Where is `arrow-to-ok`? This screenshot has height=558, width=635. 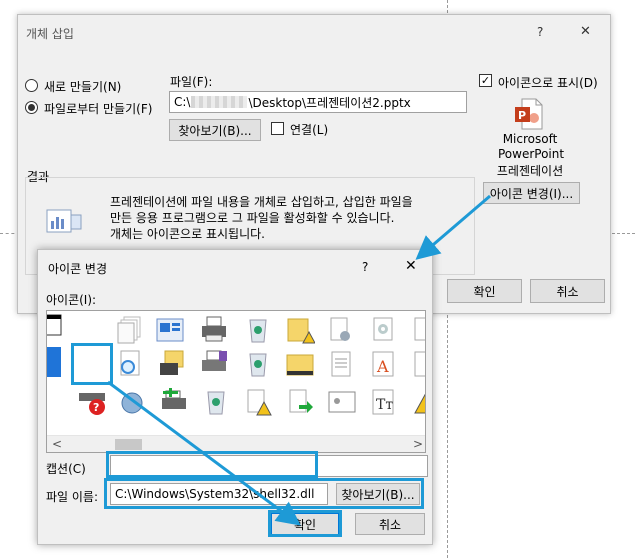 arrow-to-ok is located at coordinates (204, 453).